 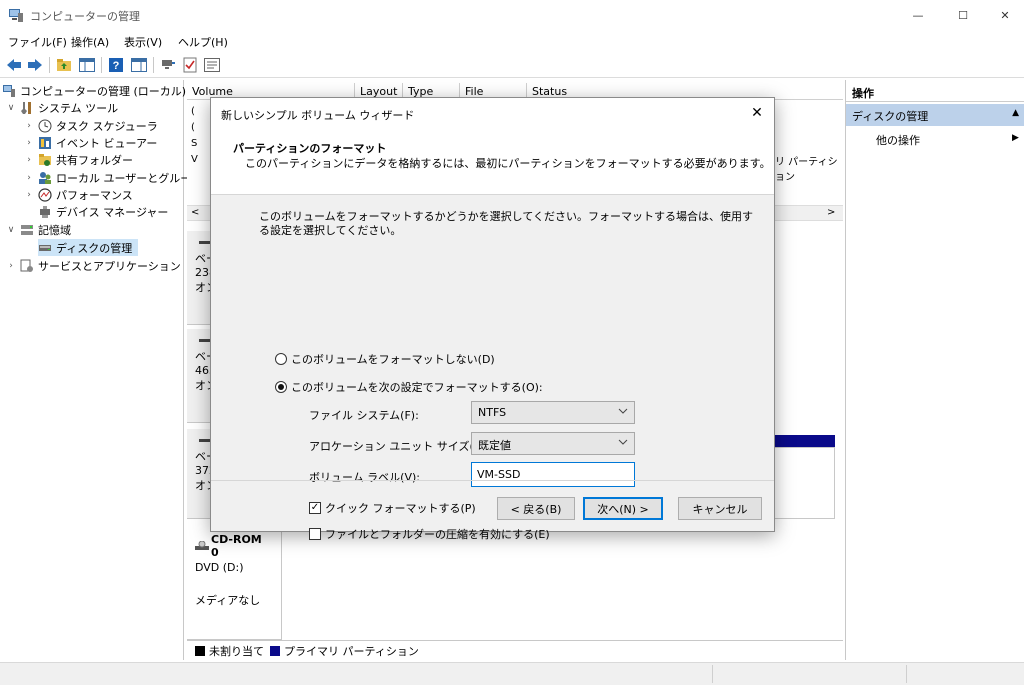 I want to click on partition-block, so click(x=804, y=483).